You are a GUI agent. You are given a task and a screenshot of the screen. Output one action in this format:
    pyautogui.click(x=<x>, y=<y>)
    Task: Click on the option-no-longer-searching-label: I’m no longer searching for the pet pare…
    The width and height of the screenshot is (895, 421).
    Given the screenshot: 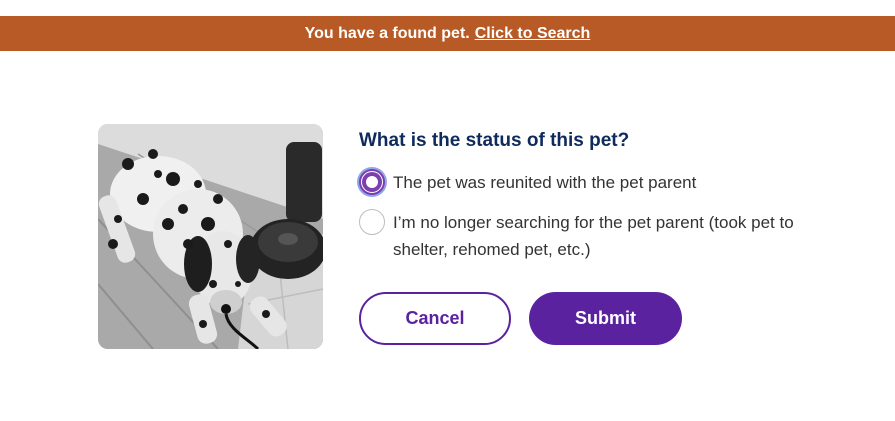 What is the action you would take?
    pyautogui.click(x=593, y=236)
    